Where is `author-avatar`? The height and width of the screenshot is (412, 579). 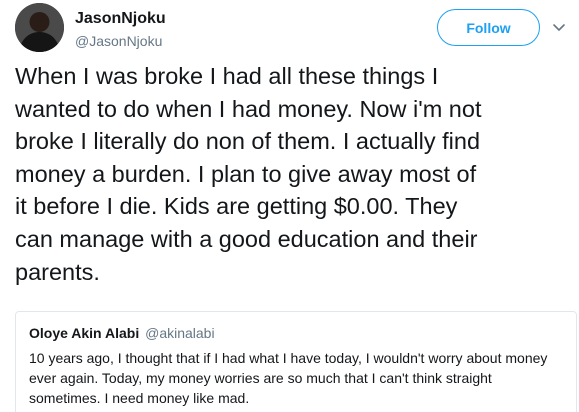 author-avatar is located at coordinates (39, 27).